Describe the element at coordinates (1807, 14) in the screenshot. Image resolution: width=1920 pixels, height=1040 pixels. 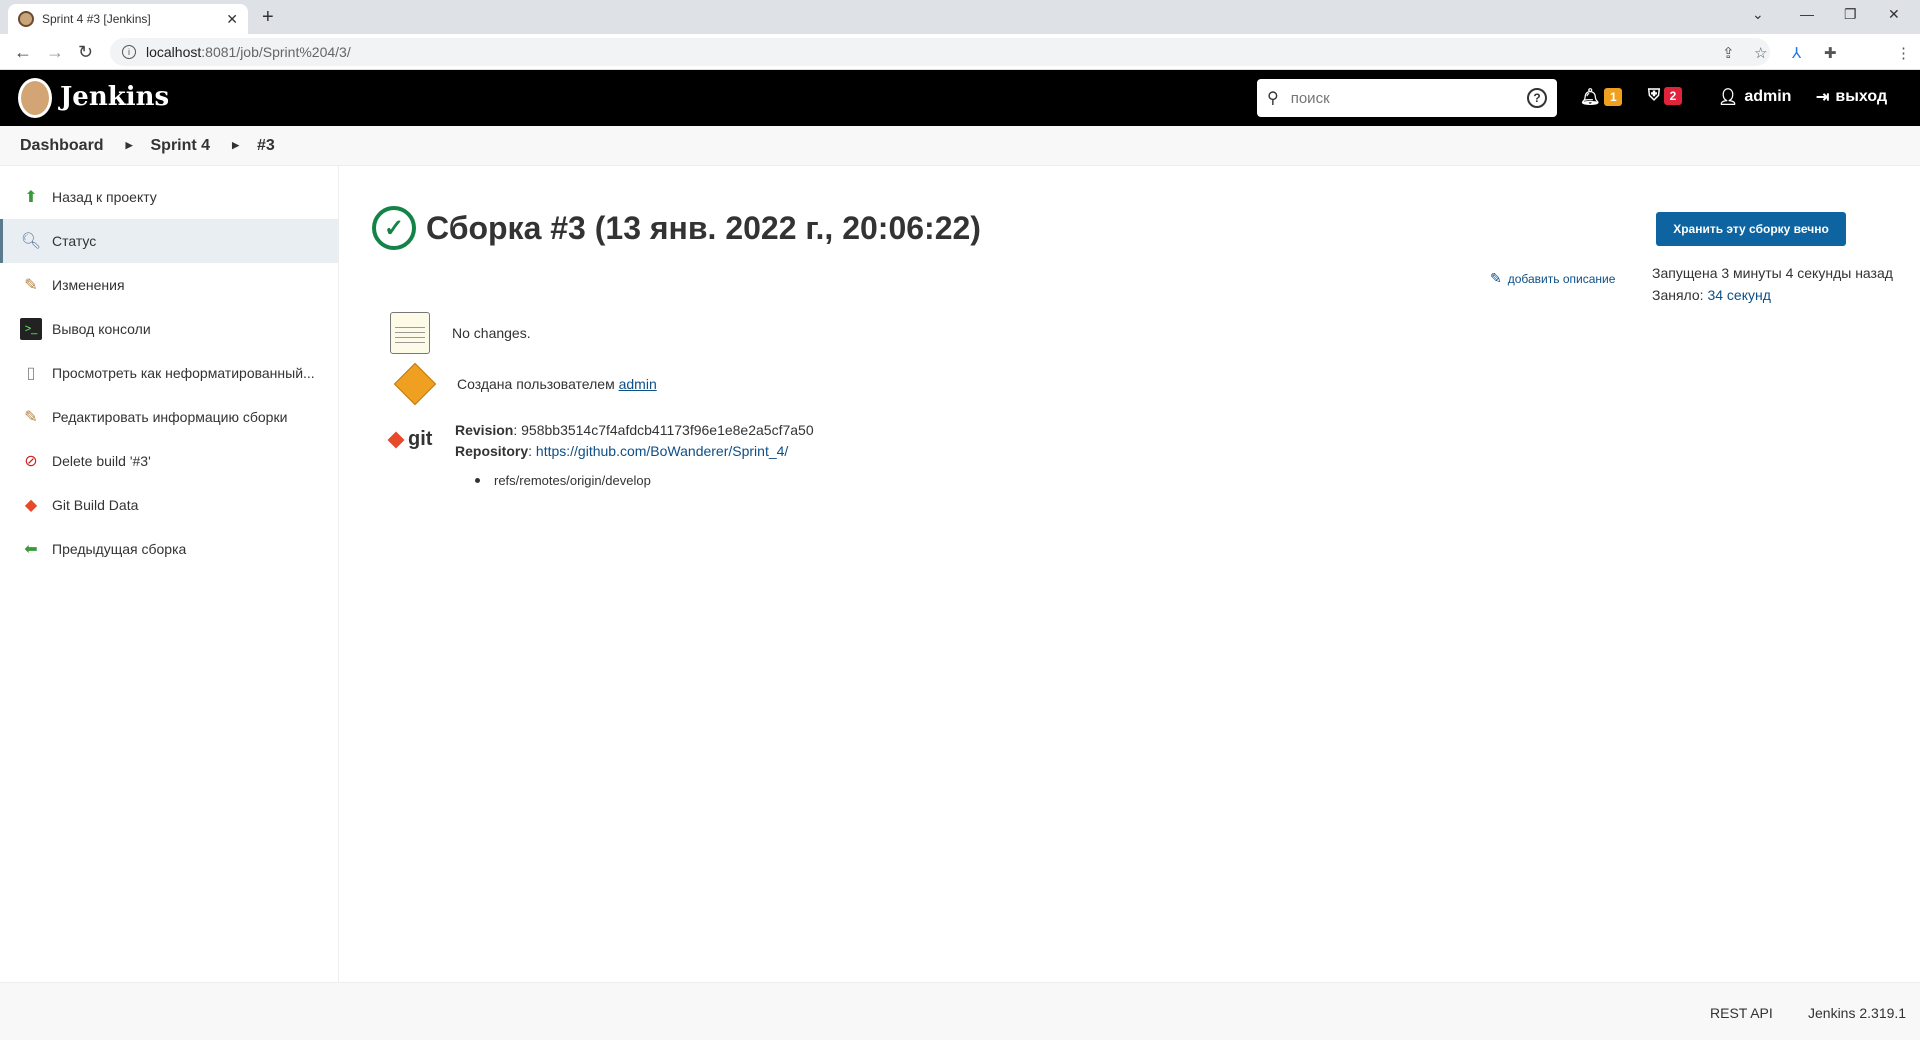
I see `minimize-icon: —` at that location.